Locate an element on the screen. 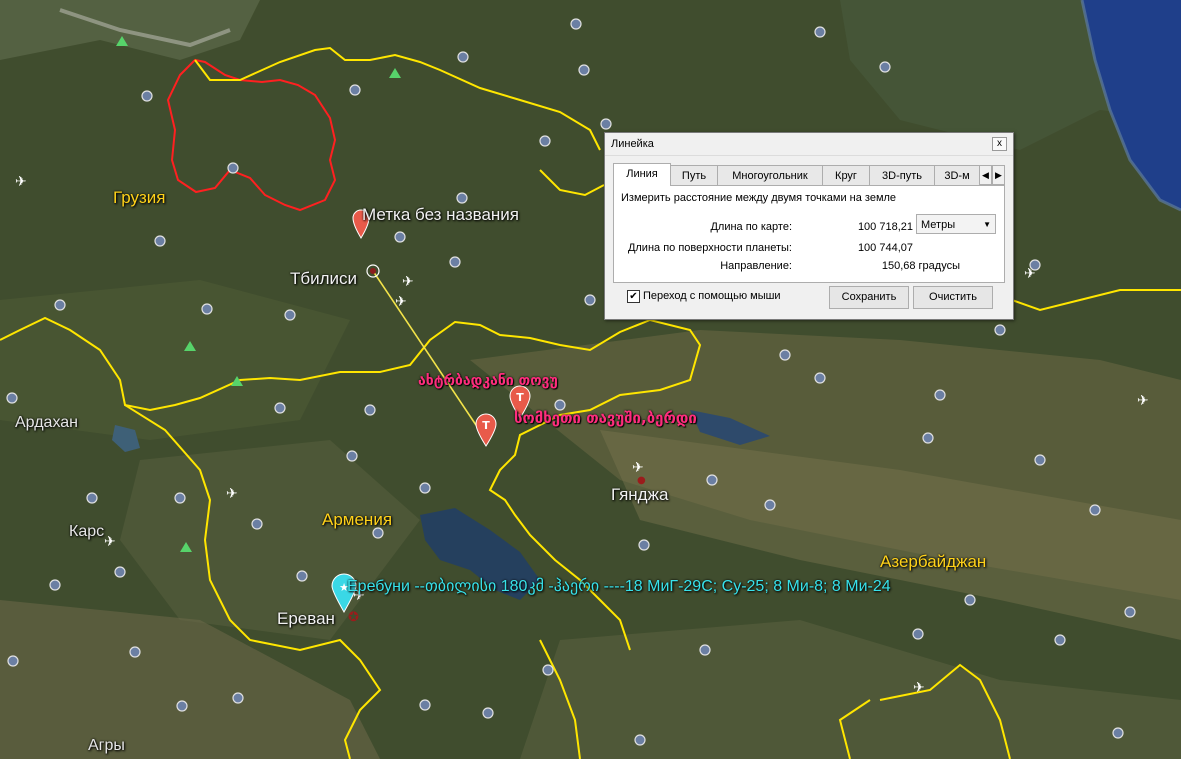 This screenshot has height=759, width=1181. tab-circle: Круг is located at coordinates (846, 175).